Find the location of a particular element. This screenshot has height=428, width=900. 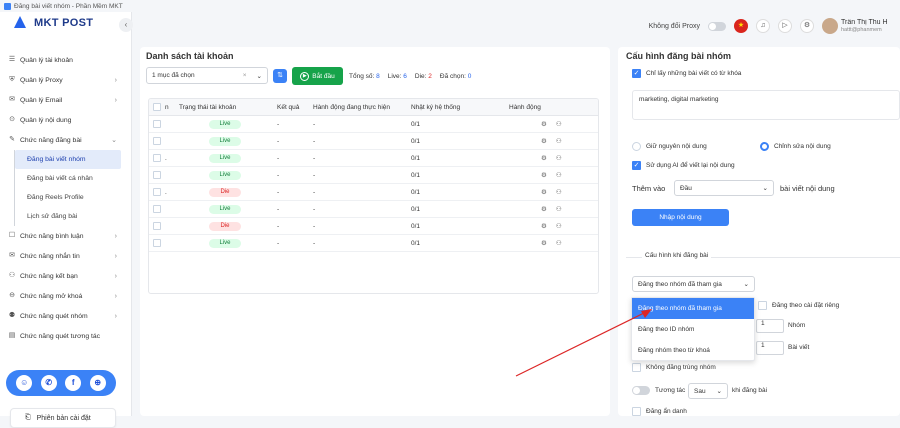

table-row: Die - - 0/1 ⚙ ⚇ is located at coordinates (373, 226).